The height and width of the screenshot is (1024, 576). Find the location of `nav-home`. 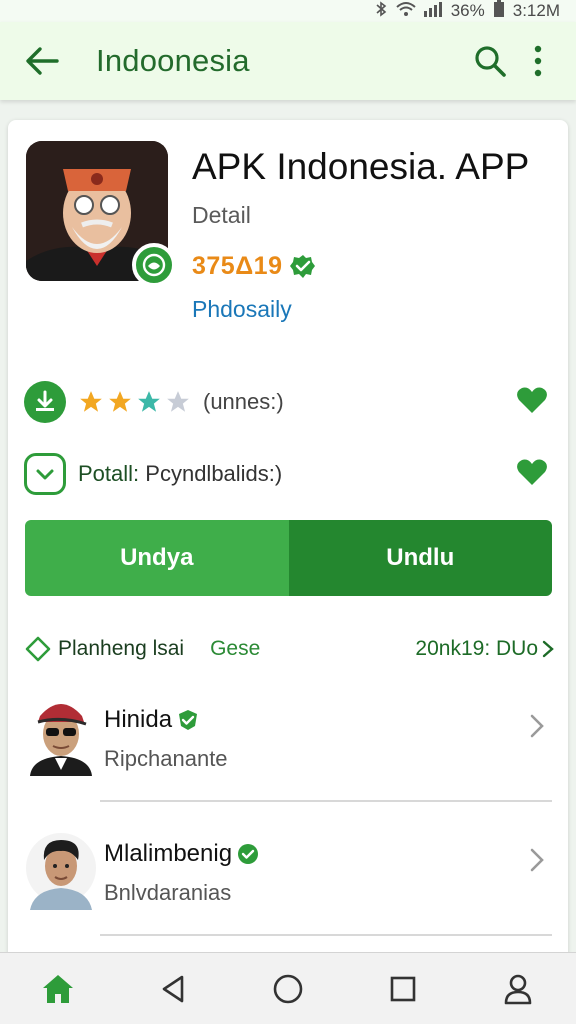

nav-home is located at coordinates (58, 989).